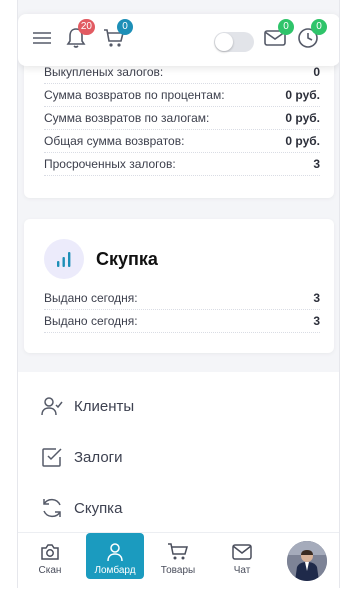 This screenshot has height=610, width=357. Describe the element at coordinates (316, 164) in the screenshot. I see `stat-value: 3` at that location.